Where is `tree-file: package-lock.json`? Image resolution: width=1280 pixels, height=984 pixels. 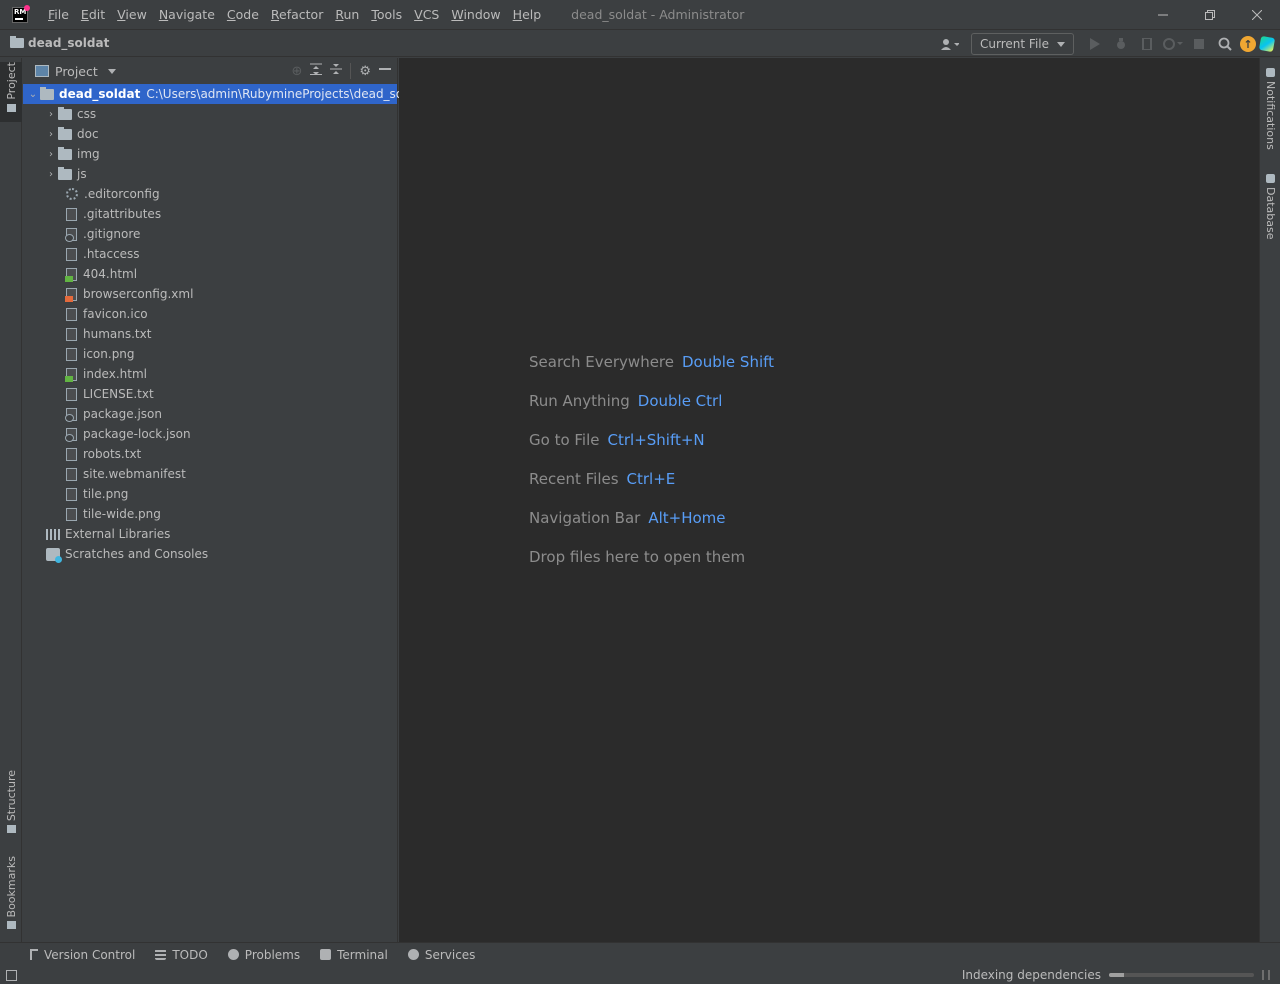 tree-file: package-lock.json is located at coordinates (210, 434).